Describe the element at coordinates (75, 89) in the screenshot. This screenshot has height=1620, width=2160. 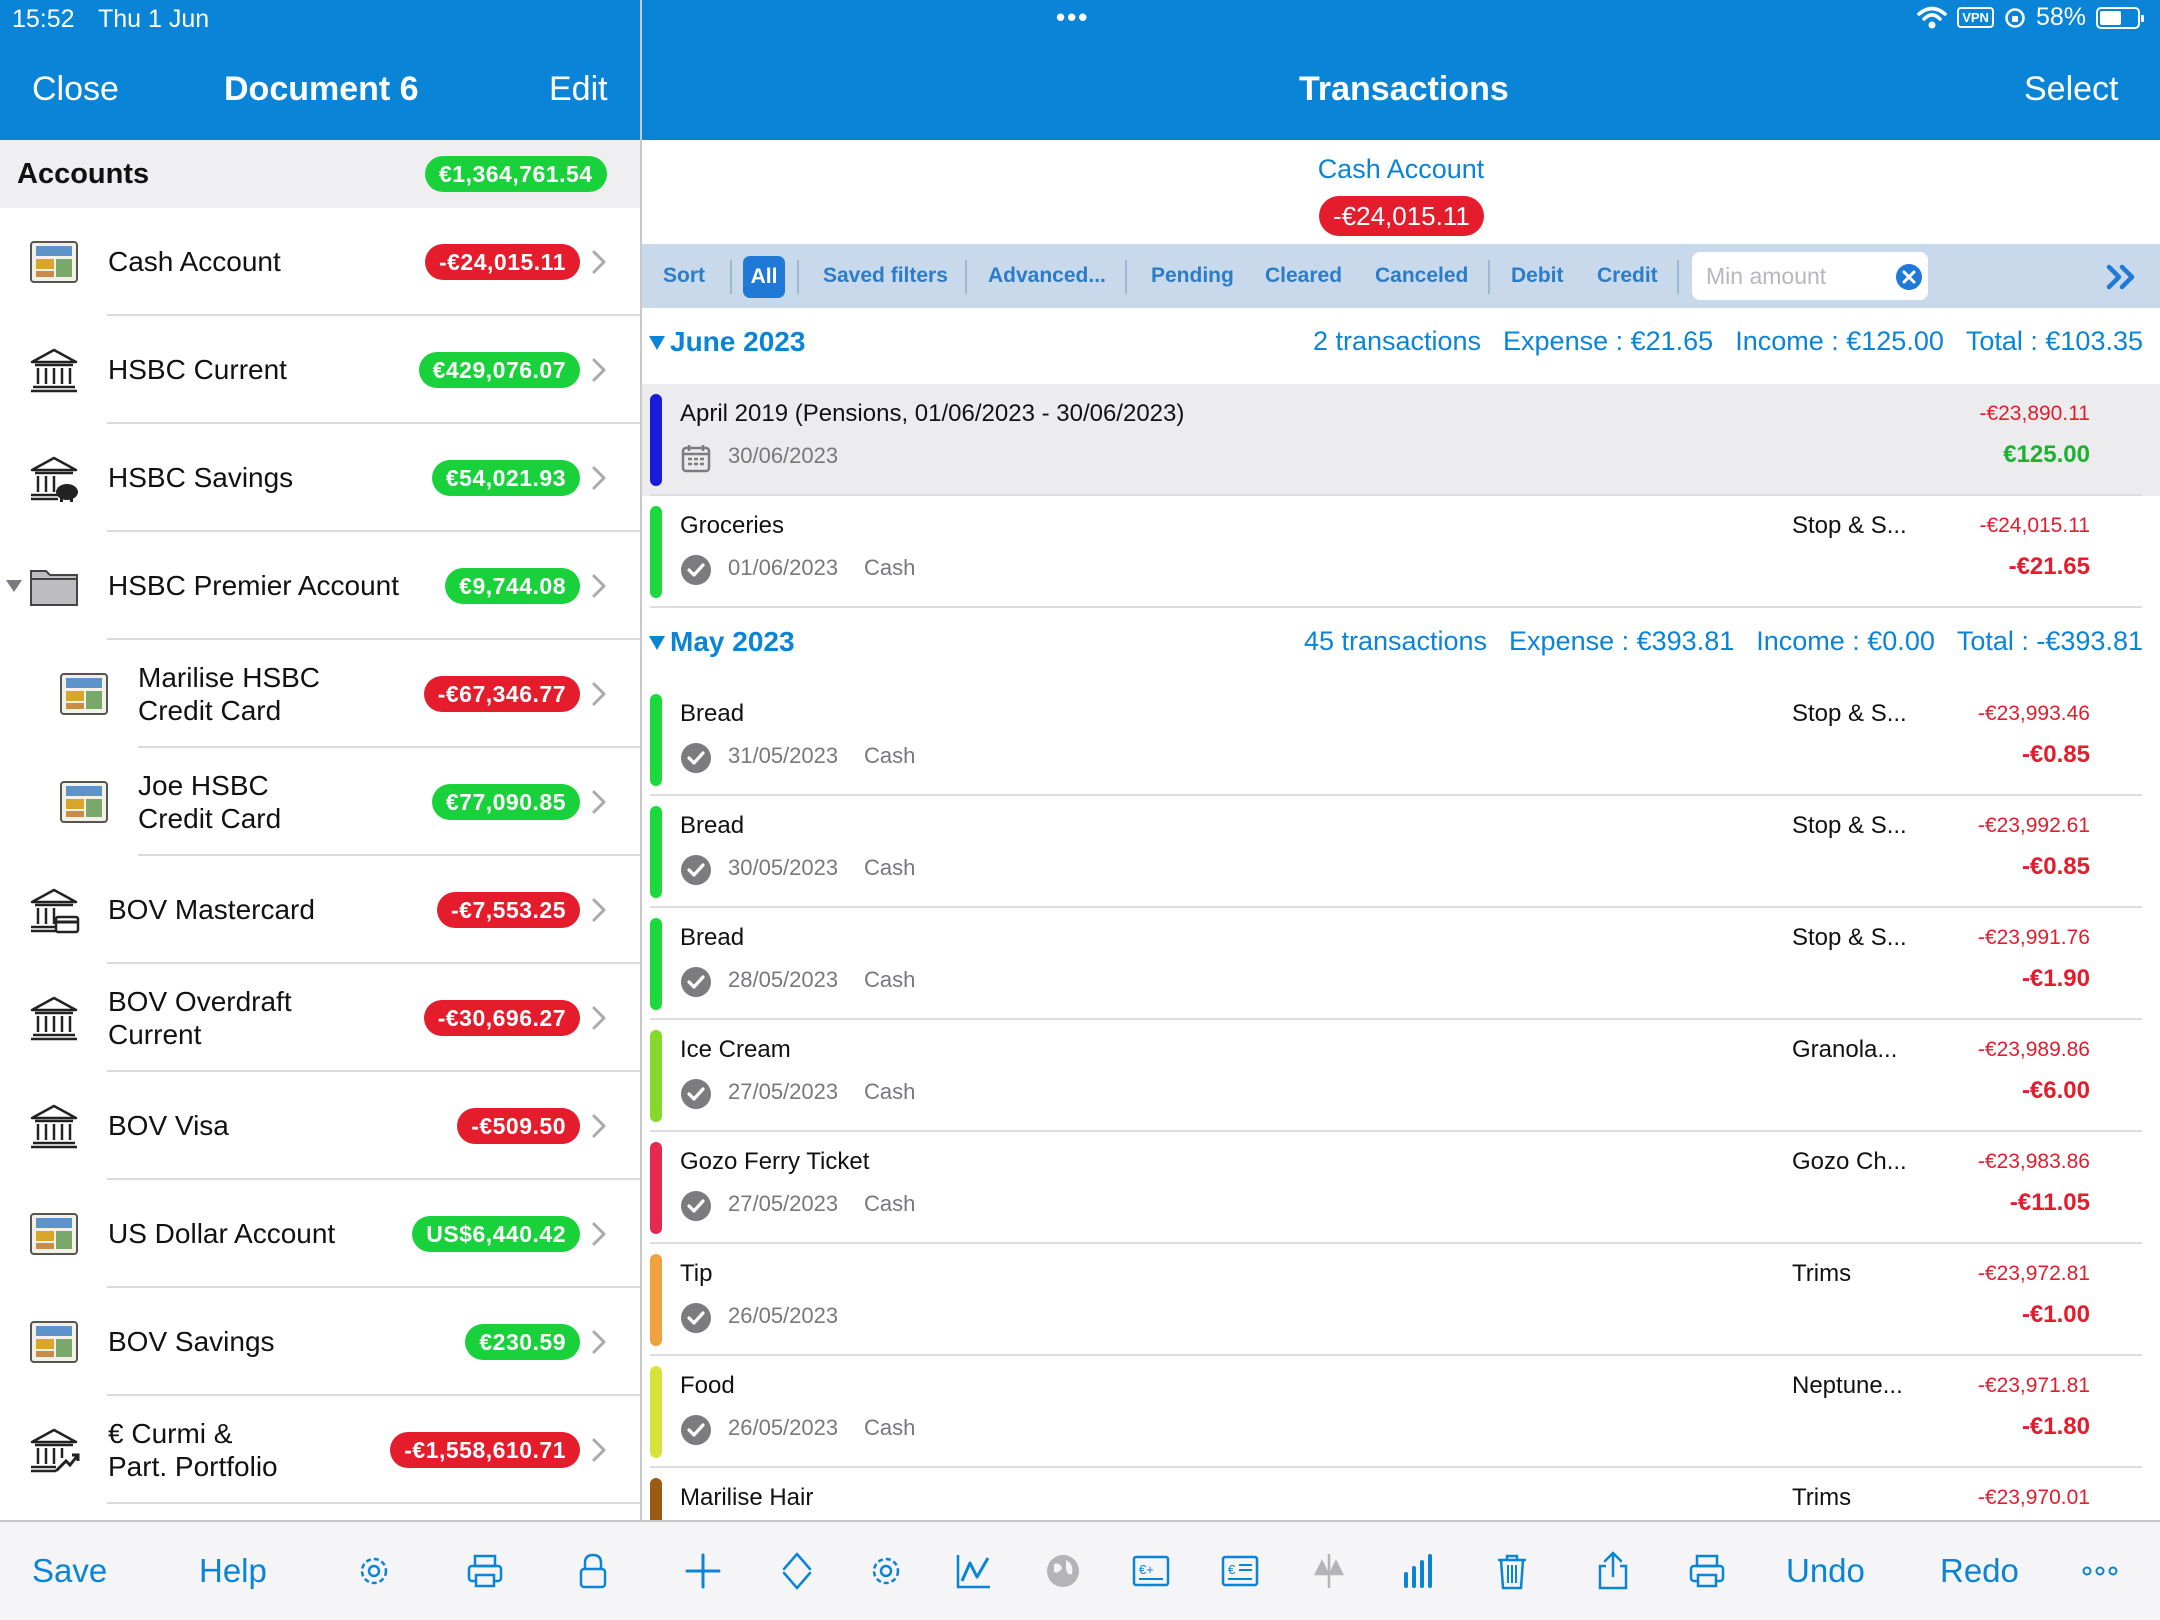
I see `close-button: Close` at that location.